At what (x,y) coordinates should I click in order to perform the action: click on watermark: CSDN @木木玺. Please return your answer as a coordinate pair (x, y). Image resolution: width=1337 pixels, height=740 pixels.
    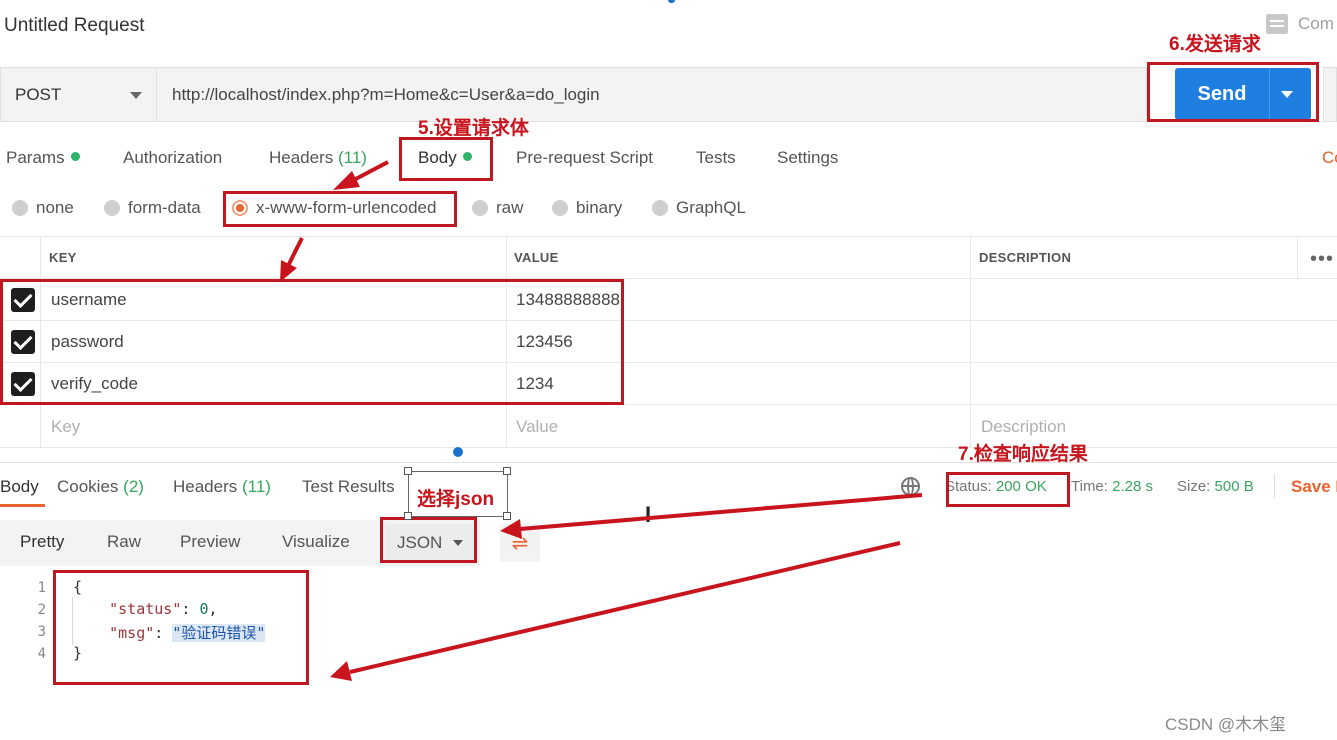
    Looking at the image, I should click on (1226, 724).